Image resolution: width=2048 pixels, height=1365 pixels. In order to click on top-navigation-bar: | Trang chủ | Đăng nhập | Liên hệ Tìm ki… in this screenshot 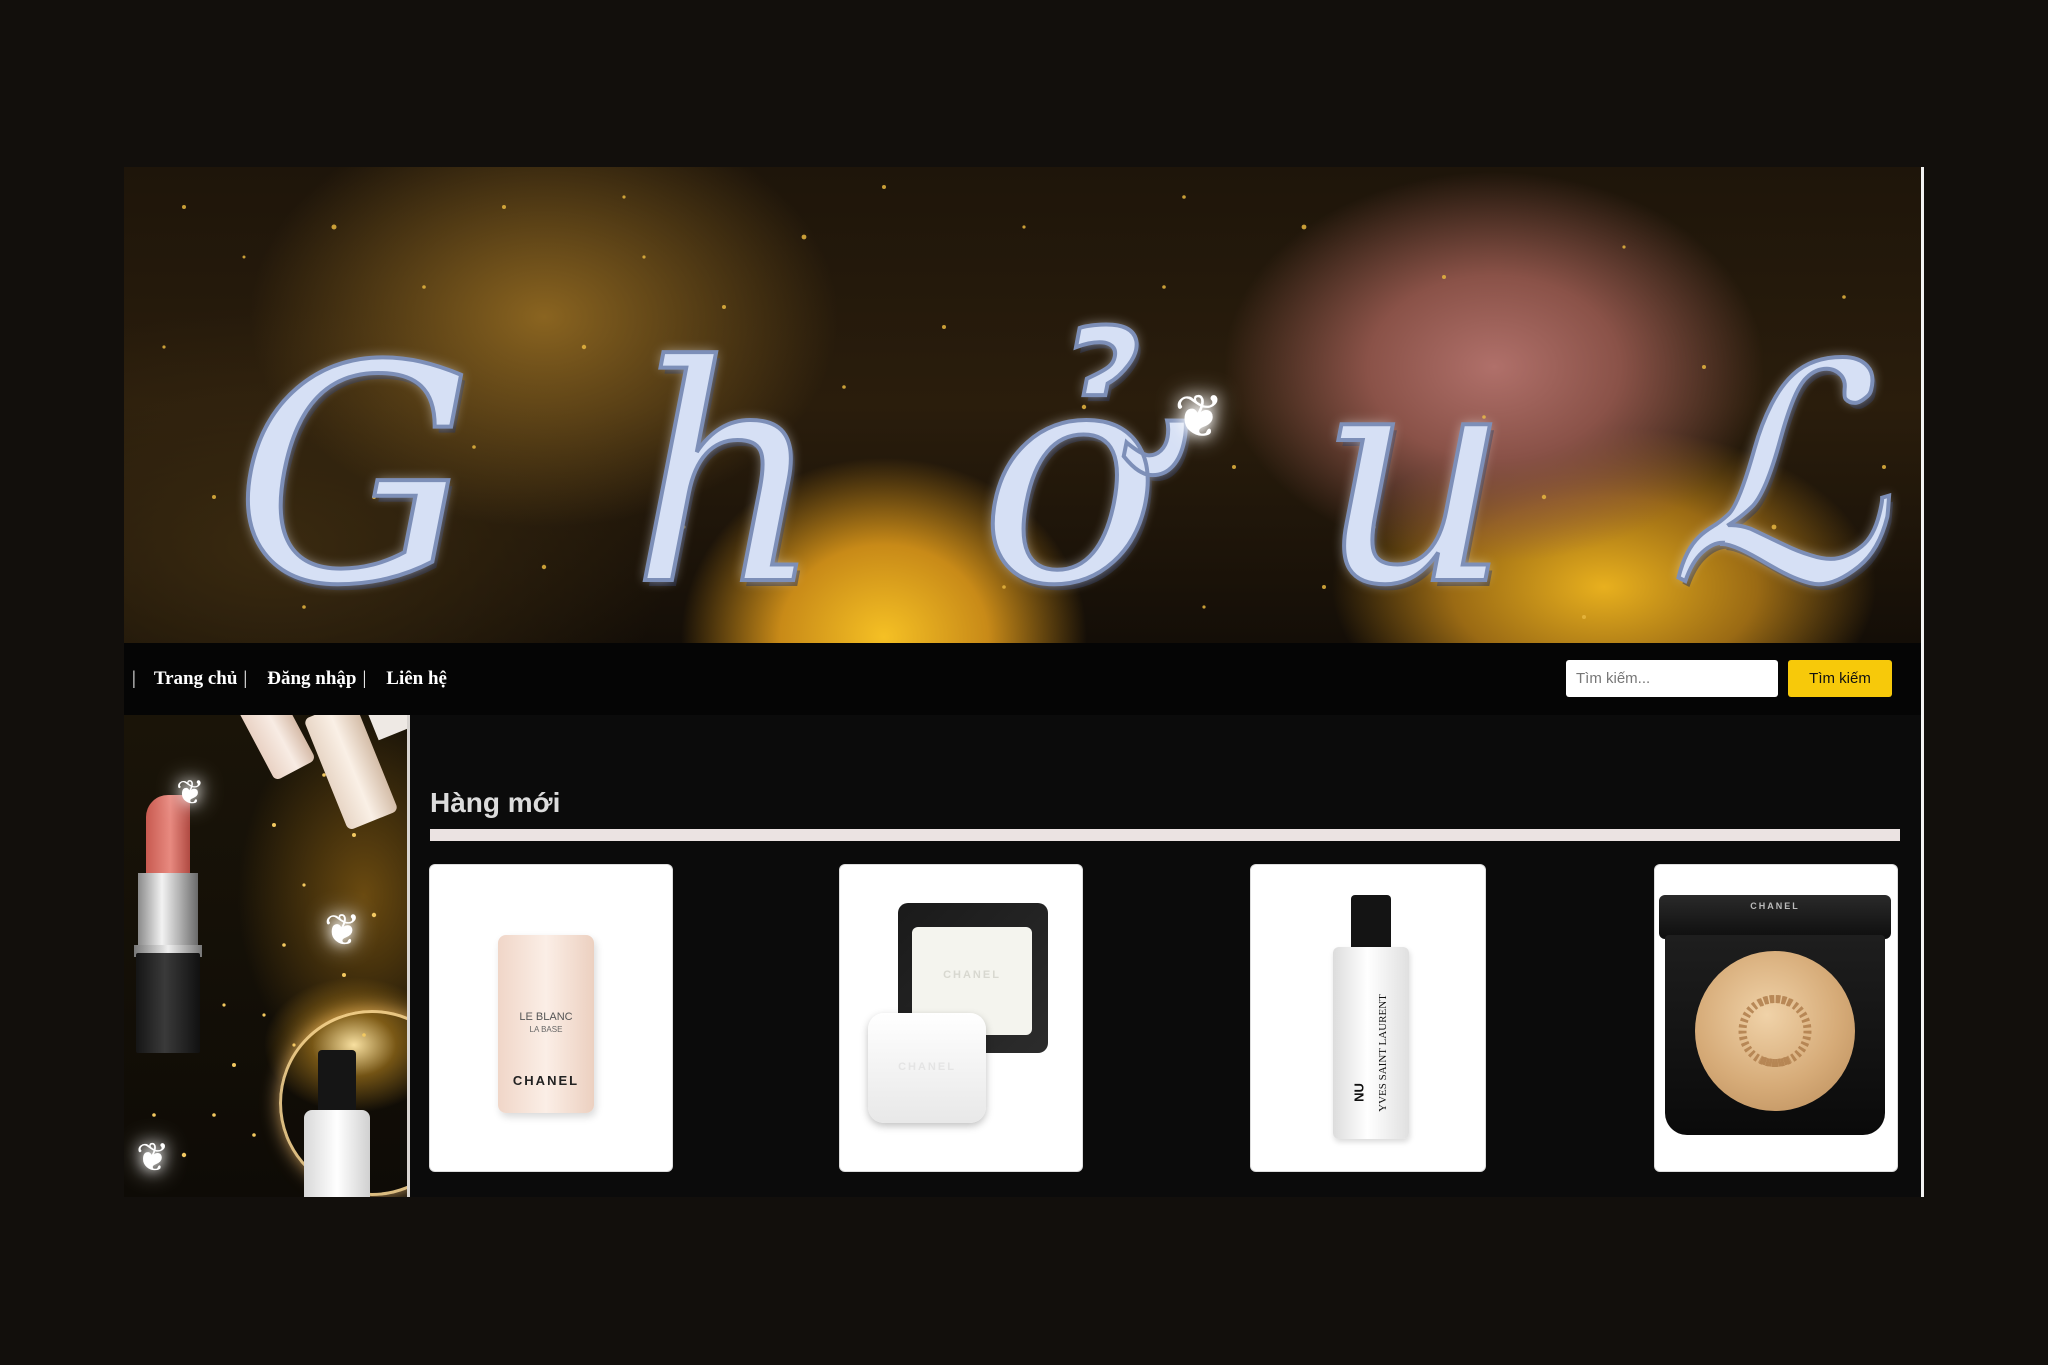, I will do `click(1022, 679)`.